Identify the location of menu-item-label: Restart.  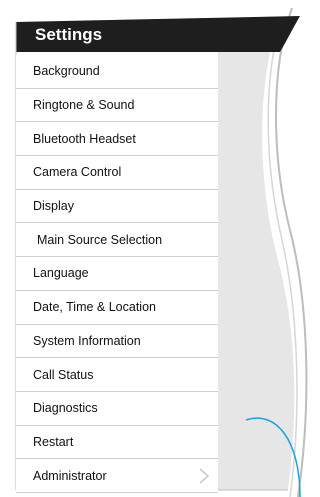
(53, 441).